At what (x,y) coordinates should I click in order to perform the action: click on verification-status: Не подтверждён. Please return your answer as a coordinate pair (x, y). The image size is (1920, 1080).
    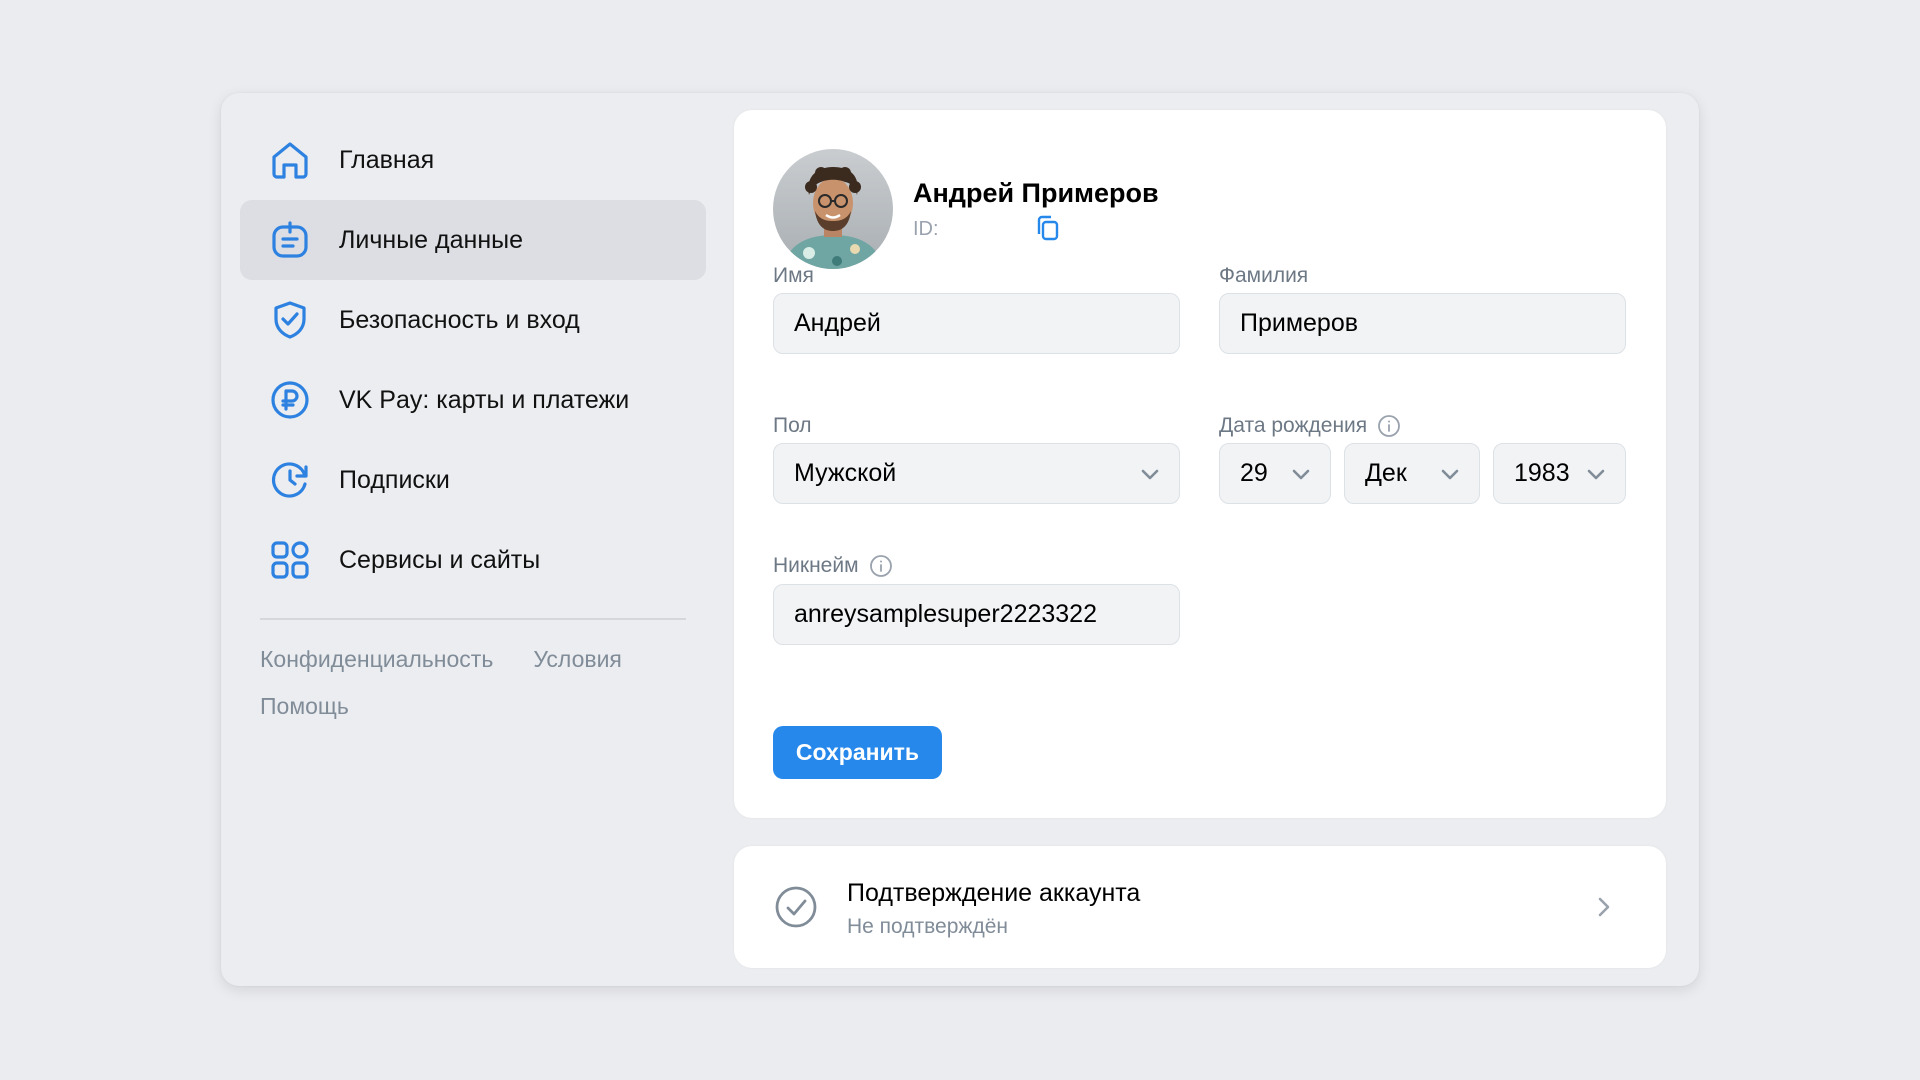
    Looking at the image, I should click on (927, 926).